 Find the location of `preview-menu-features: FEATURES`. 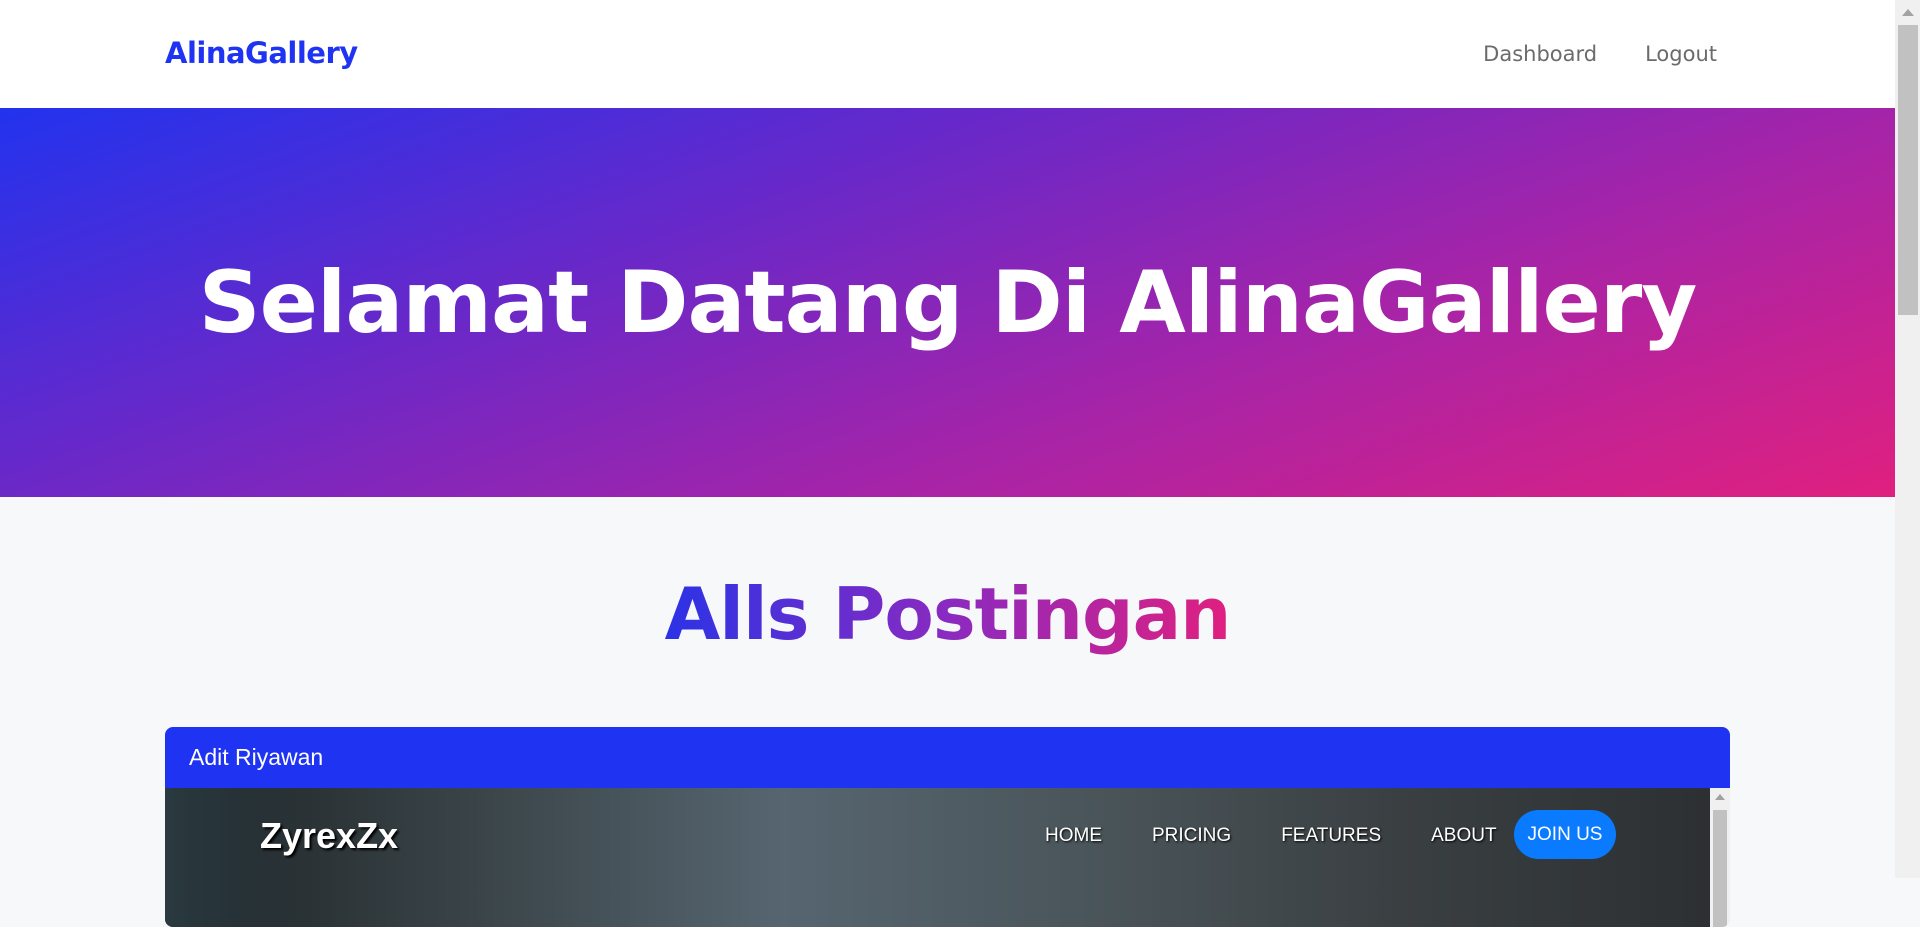

preview-menu-features: FEATURES is located at coordinates (1331, 836).